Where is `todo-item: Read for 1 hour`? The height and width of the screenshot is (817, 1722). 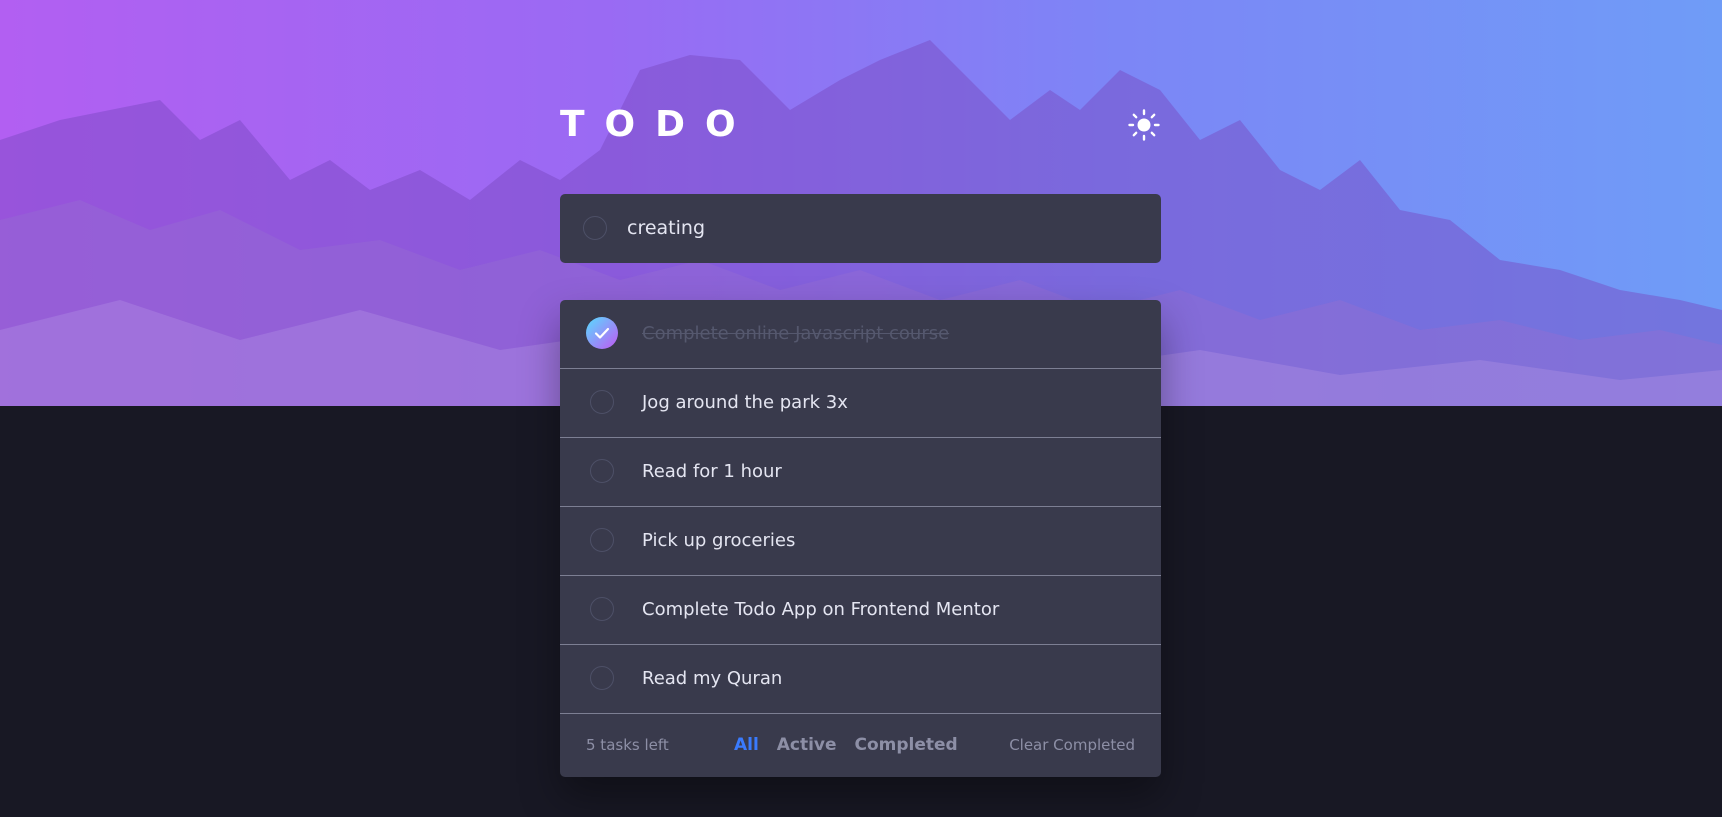
todo-item: Read for 1 hour is located at coordinates (860, 472).